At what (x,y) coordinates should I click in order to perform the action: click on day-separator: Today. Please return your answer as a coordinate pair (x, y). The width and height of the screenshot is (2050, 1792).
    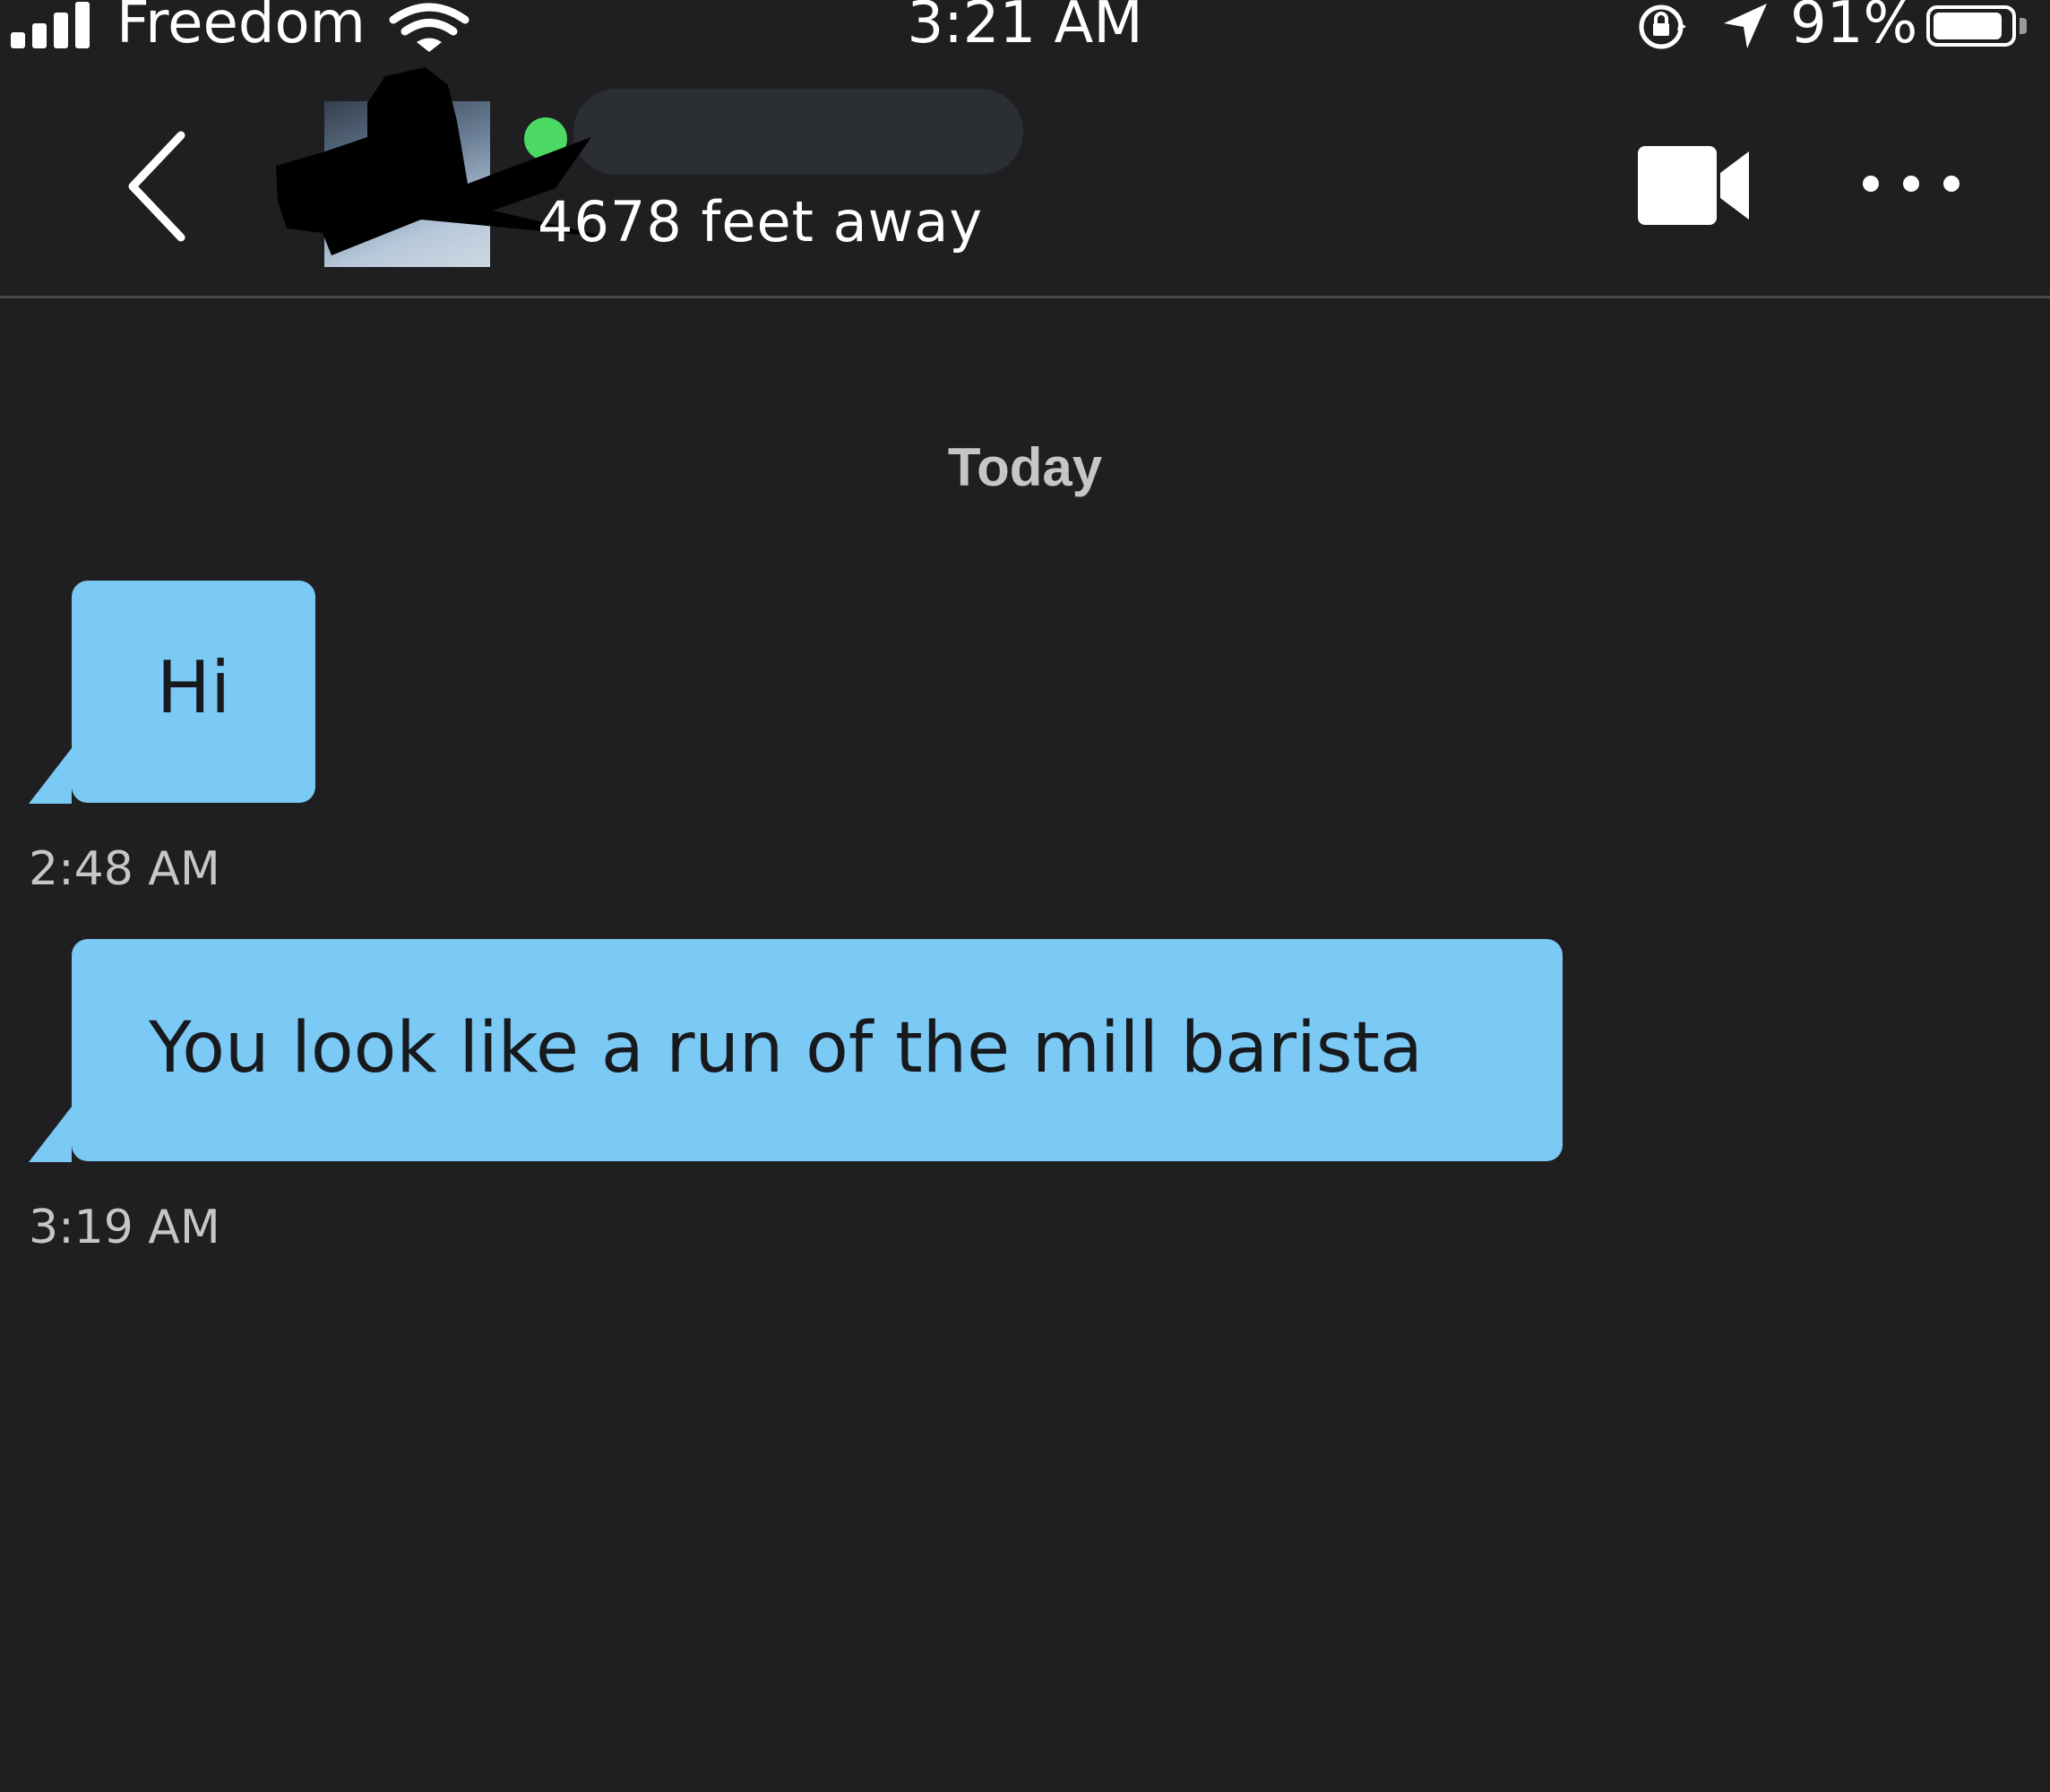
    Looking at the image, I should click on (1025, 467).